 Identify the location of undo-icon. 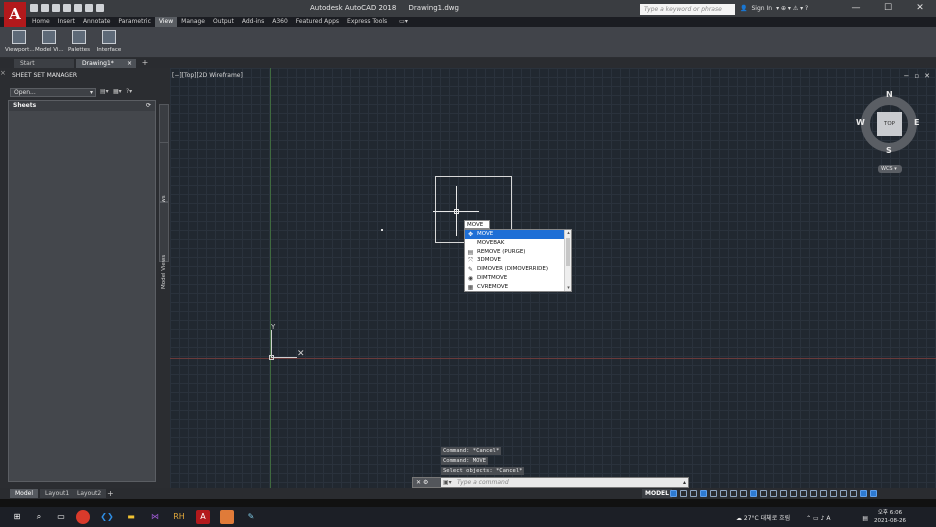
(89, 8).